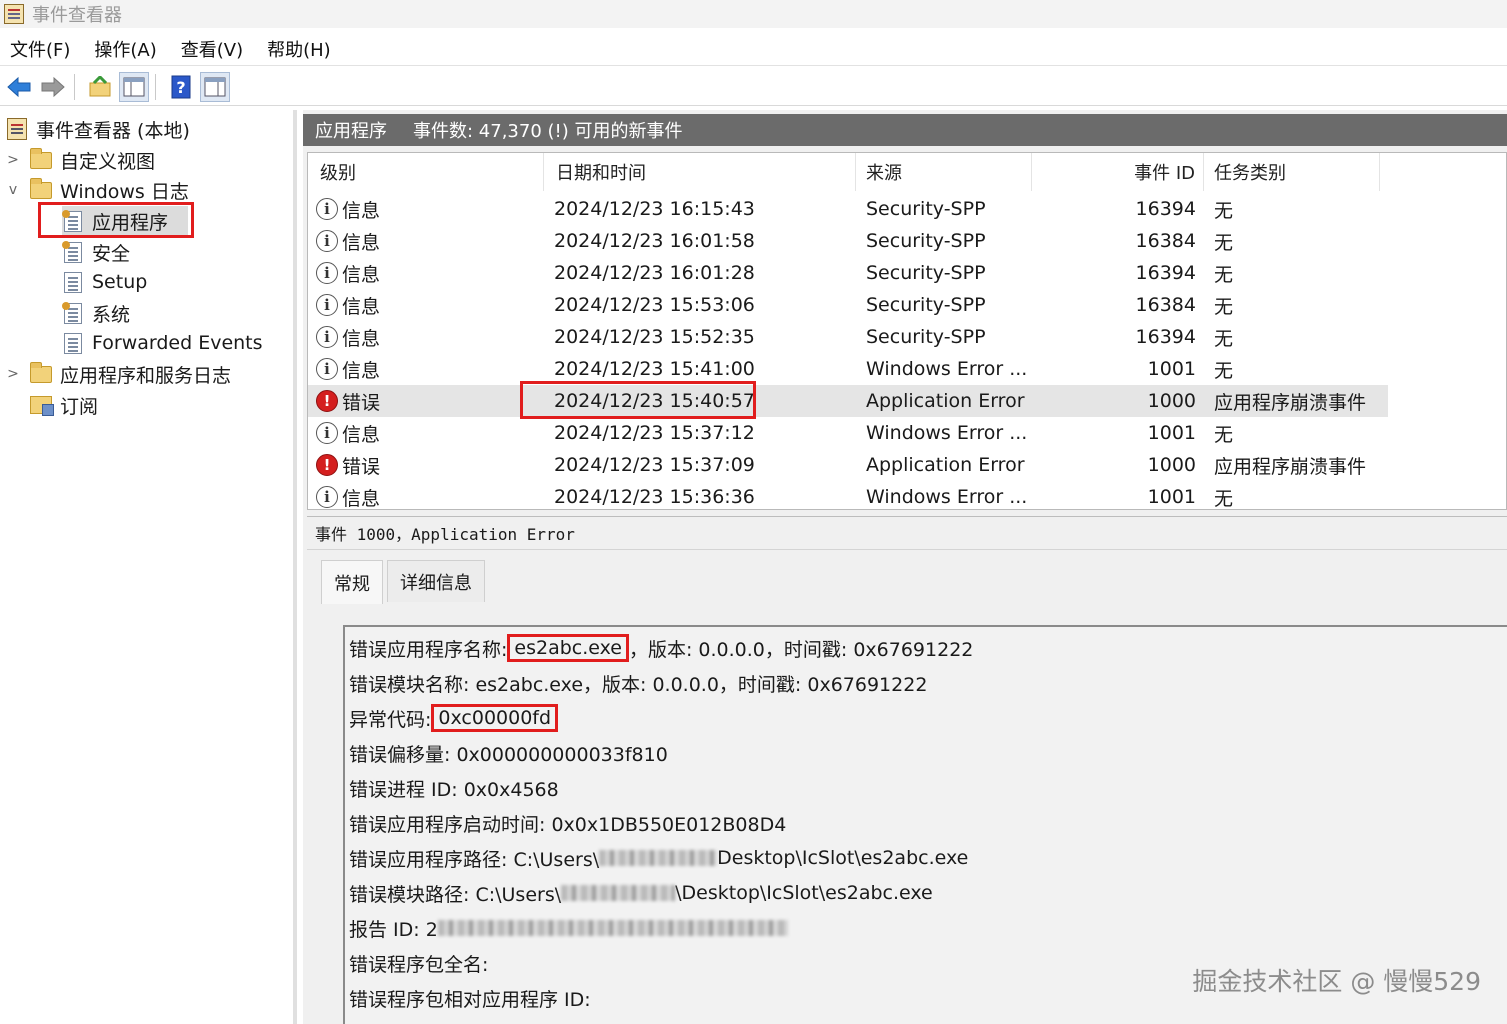 This screenshot has height=1024, width=1507. I want to click on tree-item-subscriptions: 订阅, so click(64, 405).